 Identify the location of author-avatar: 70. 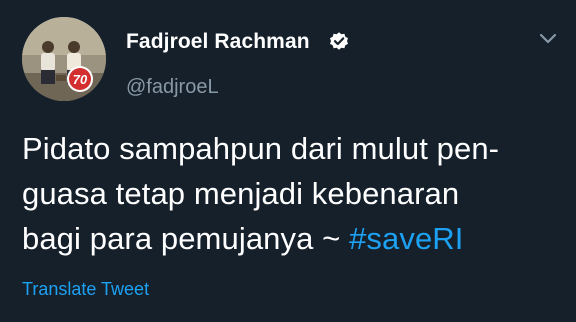
(64, 59).